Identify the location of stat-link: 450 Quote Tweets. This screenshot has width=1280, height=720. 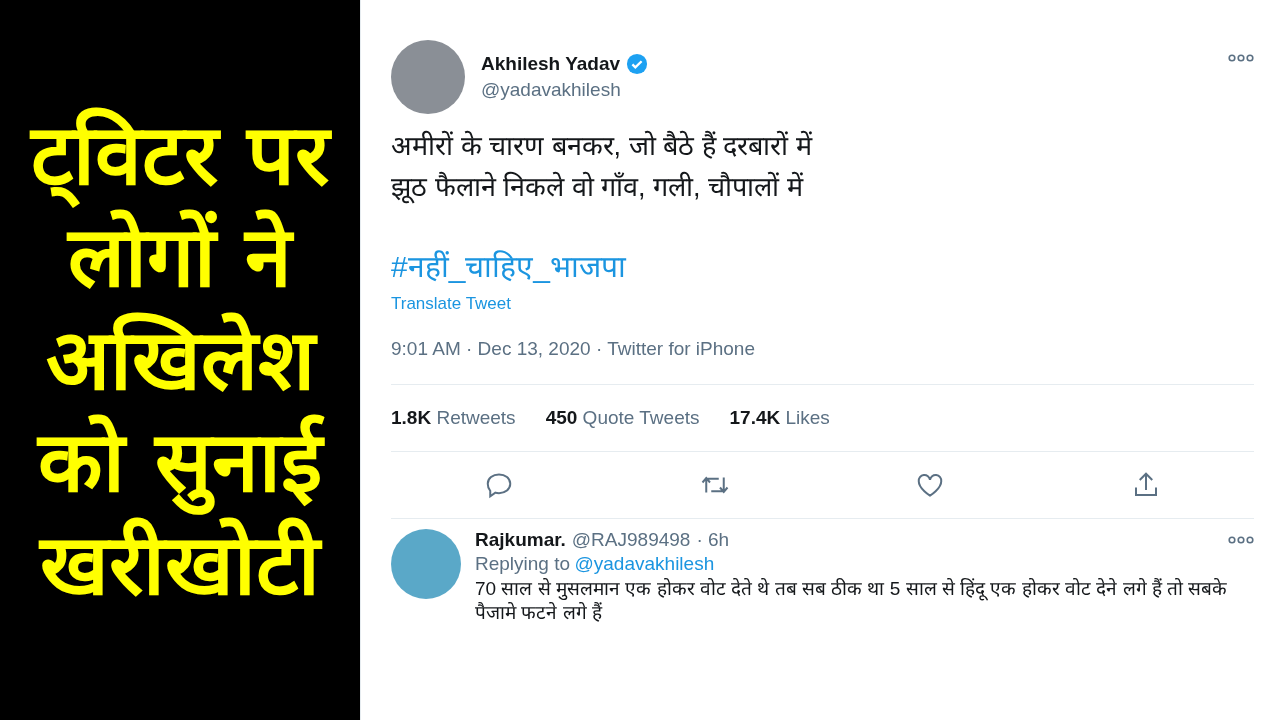
(622, 418).